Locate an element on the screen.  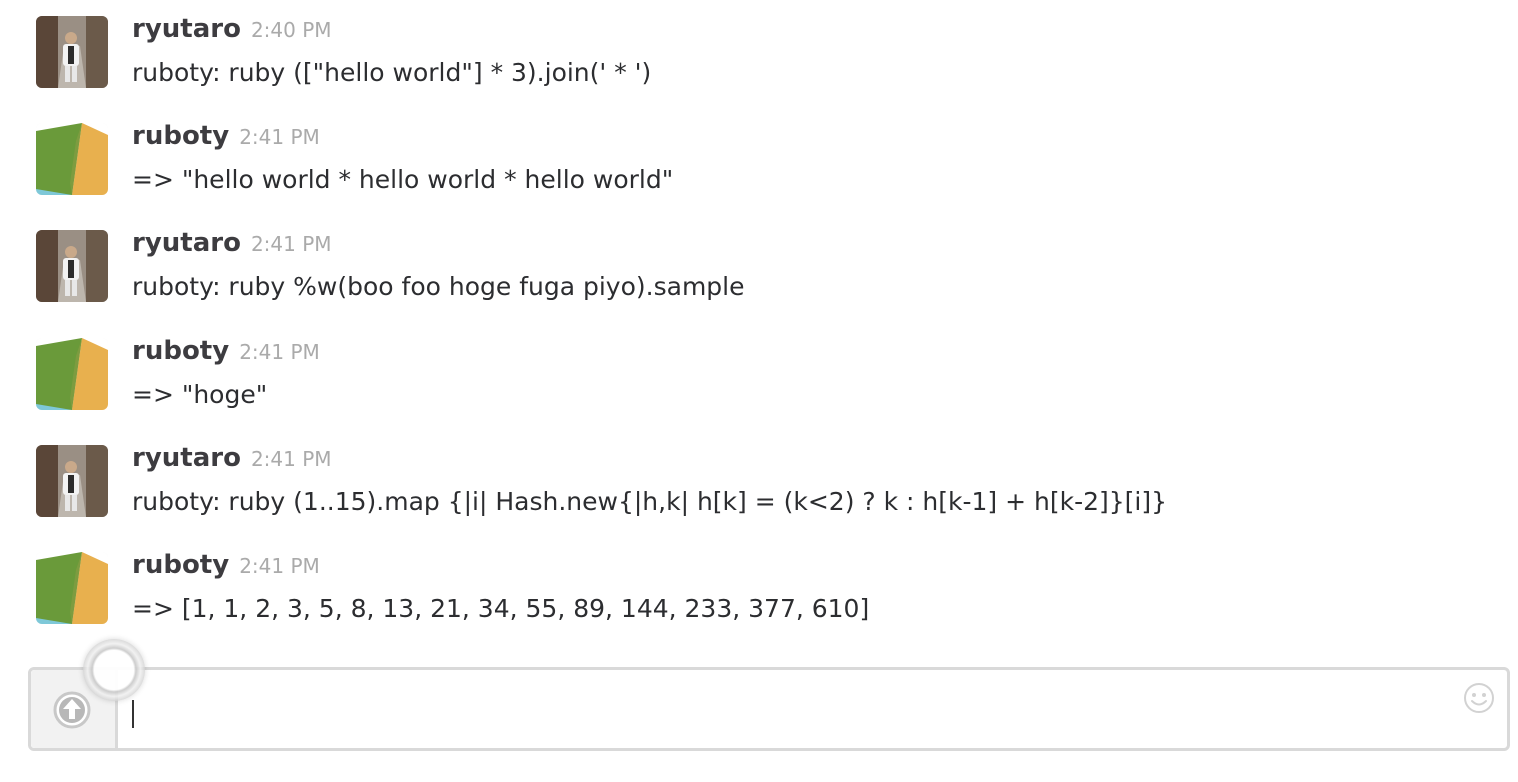
message-header: ryutaro 2:40 PM is located at coordinates (232, 29).